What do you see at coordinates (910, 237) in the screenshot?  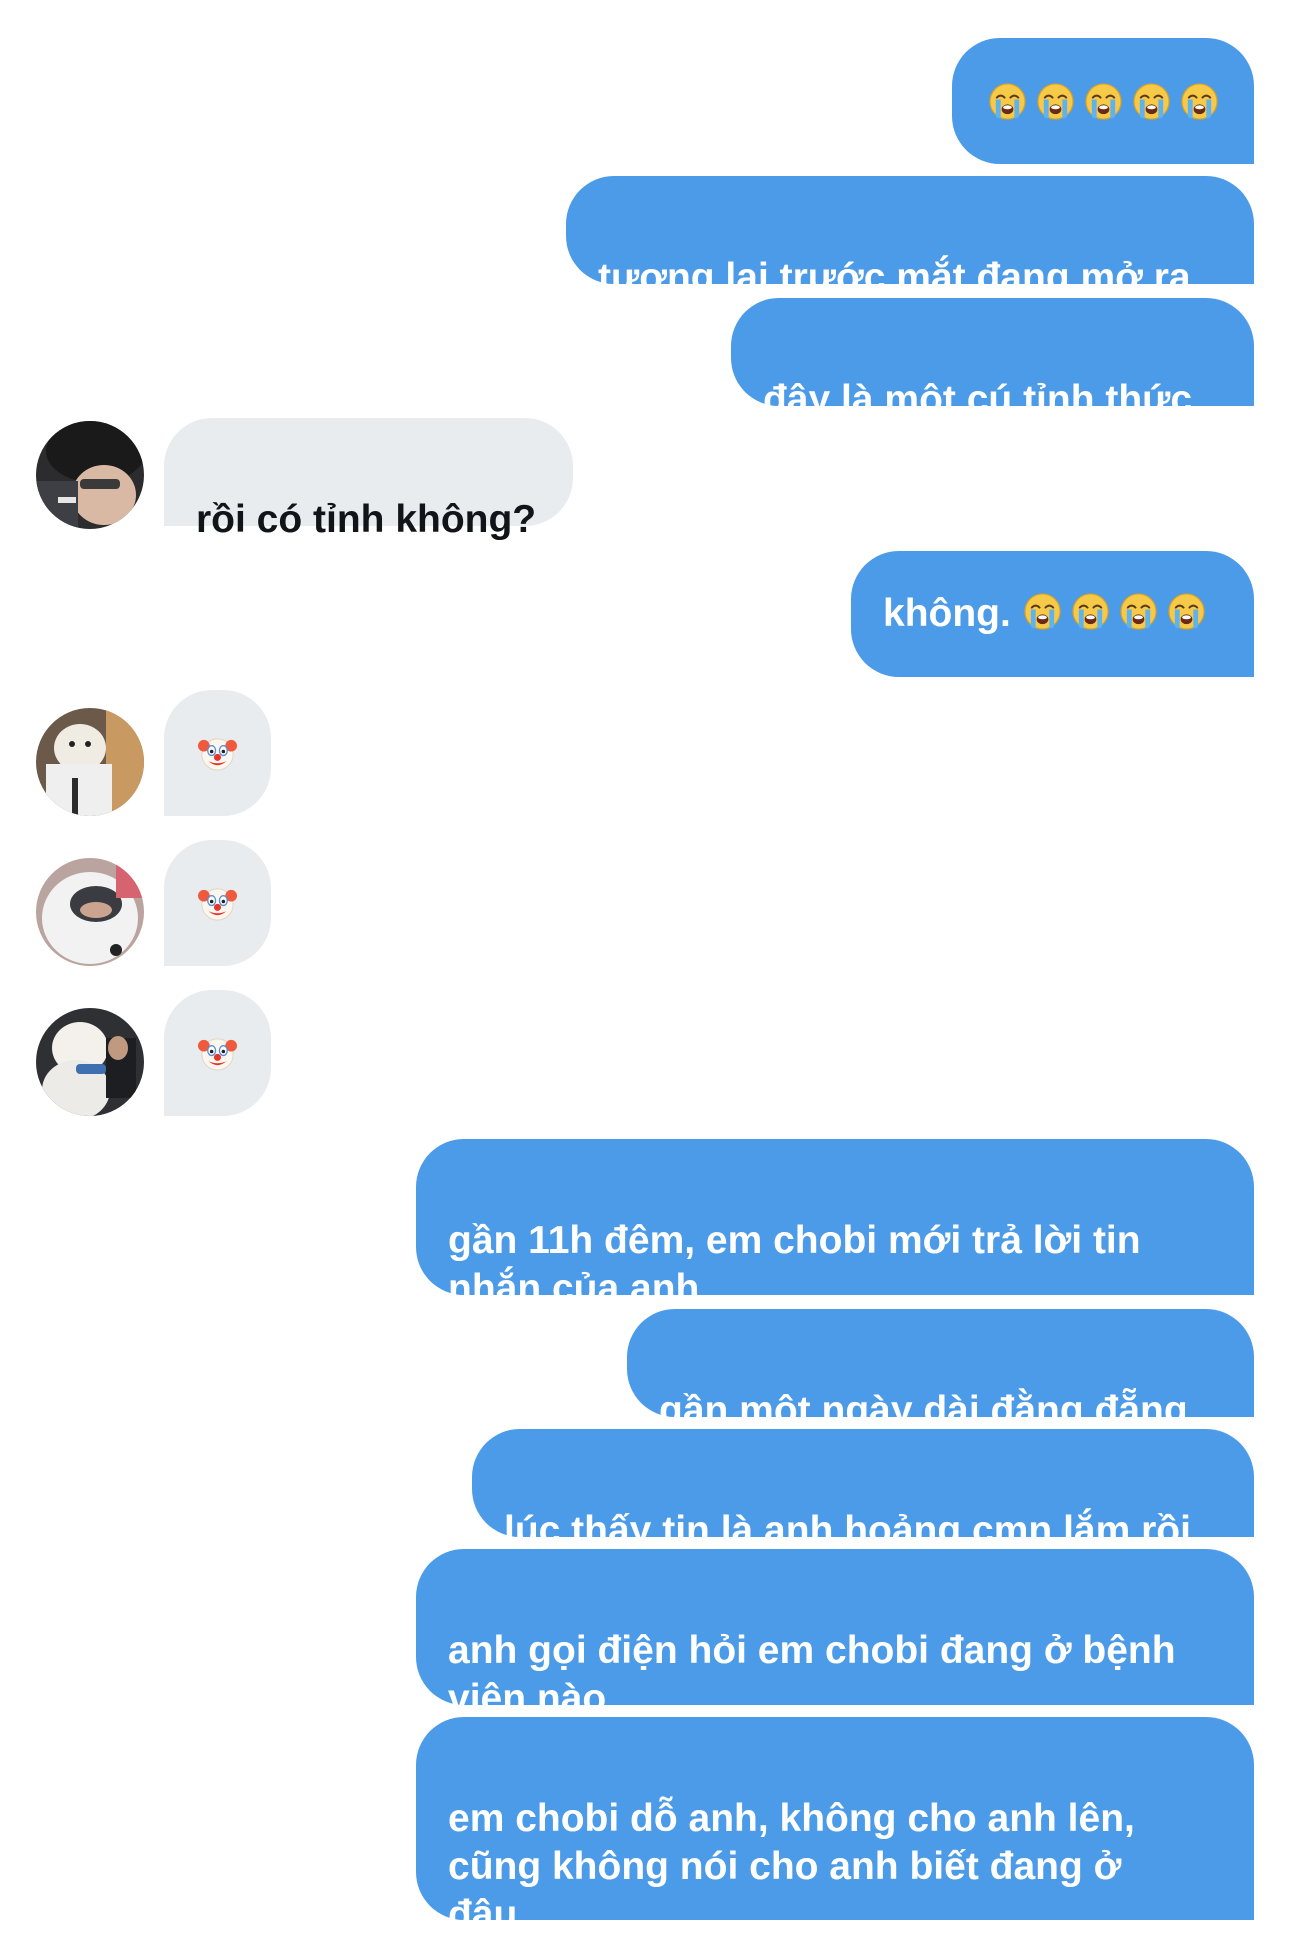 I see `outgoing-message: tương lai trước mắt đang mở ra.` at bounding box center [910, 237].